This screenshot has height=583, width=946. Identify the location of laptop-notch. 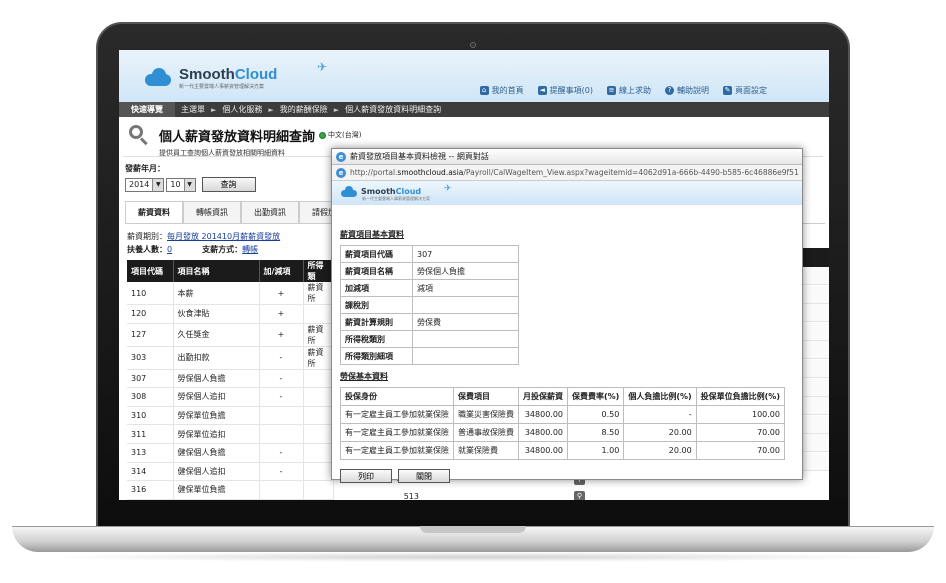
(473, 529).